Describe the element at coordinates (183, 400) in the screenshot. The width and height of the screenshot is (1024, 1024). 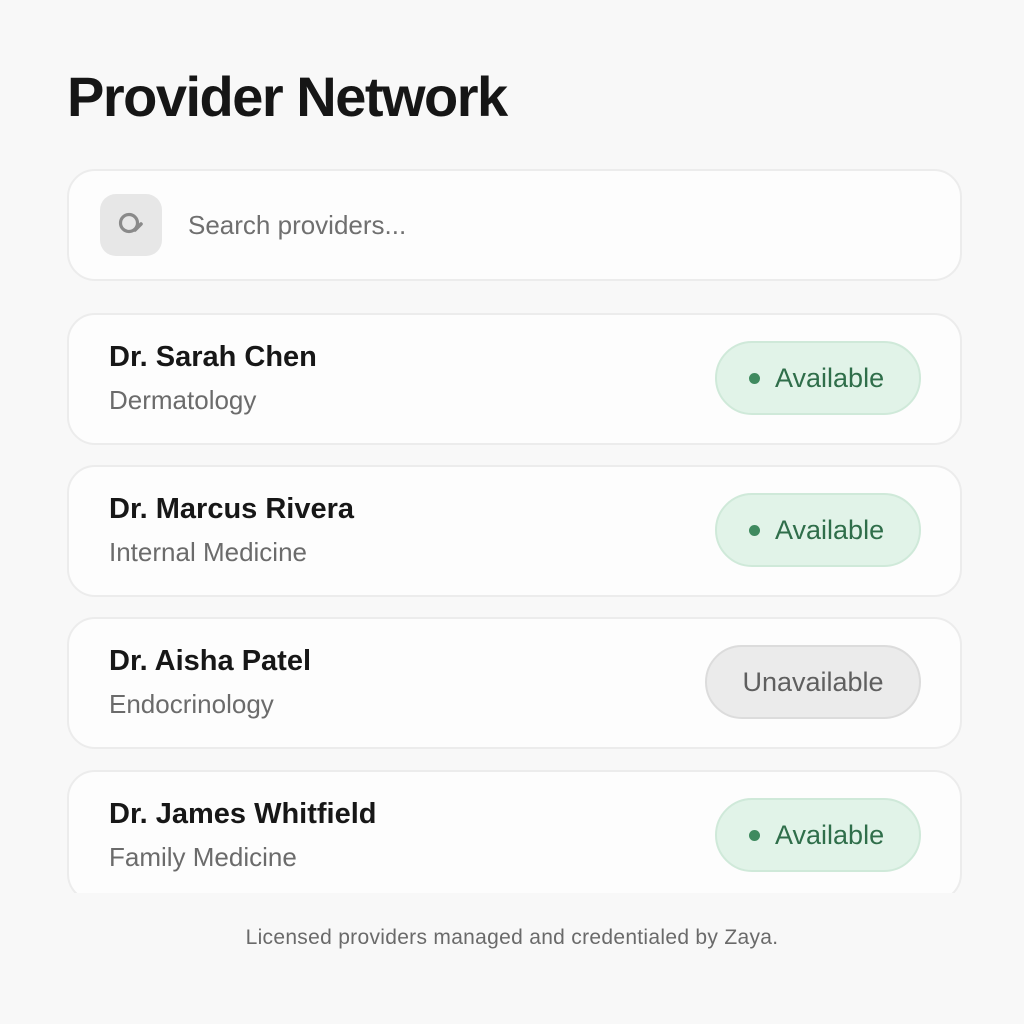
I see `provider-specialty: Dermatology` at that location.